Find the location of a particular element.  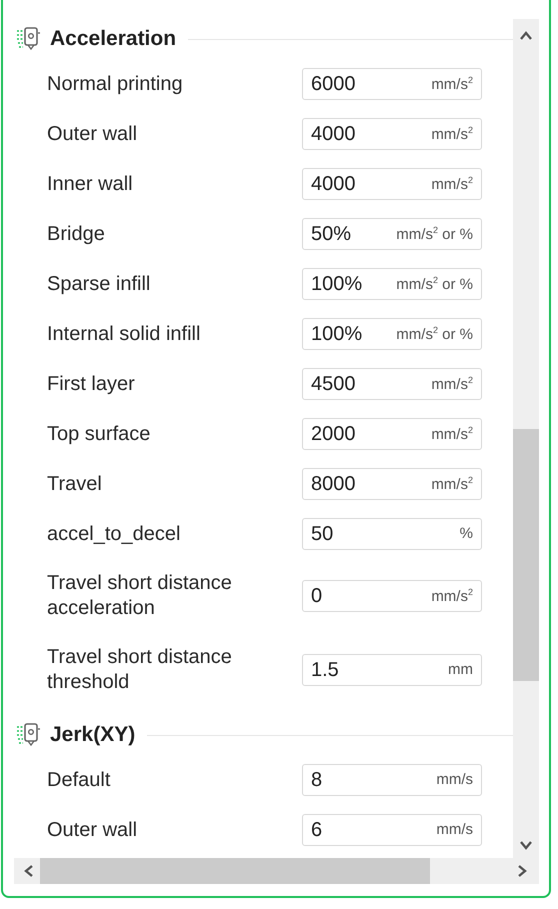

setting-label: Travel short distance threshold is located at coordinates (140, 670).